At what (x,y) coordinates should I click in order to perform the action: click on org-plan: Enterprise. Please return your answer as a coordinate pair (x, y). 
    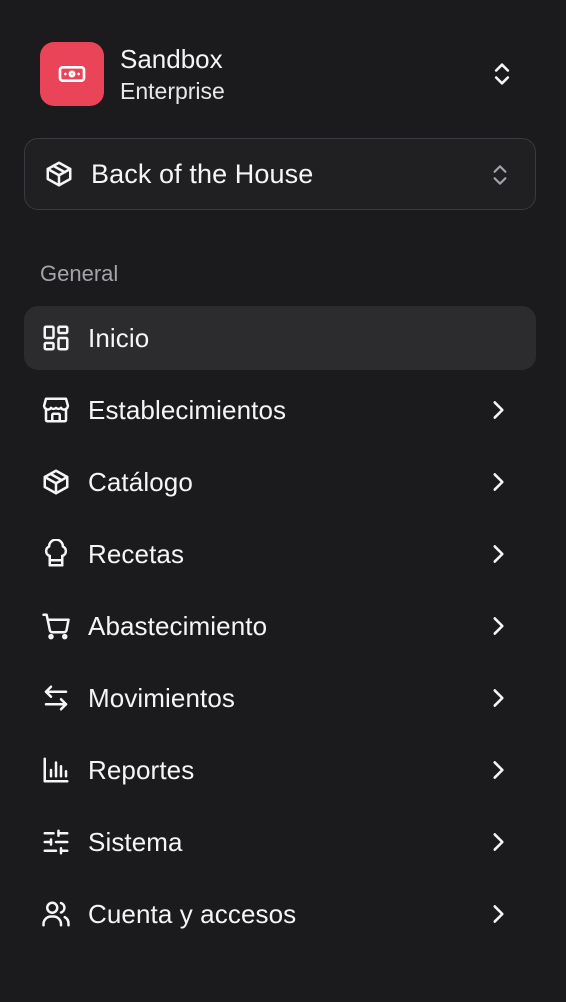
    Looking at the image, I should click on (172, 91).